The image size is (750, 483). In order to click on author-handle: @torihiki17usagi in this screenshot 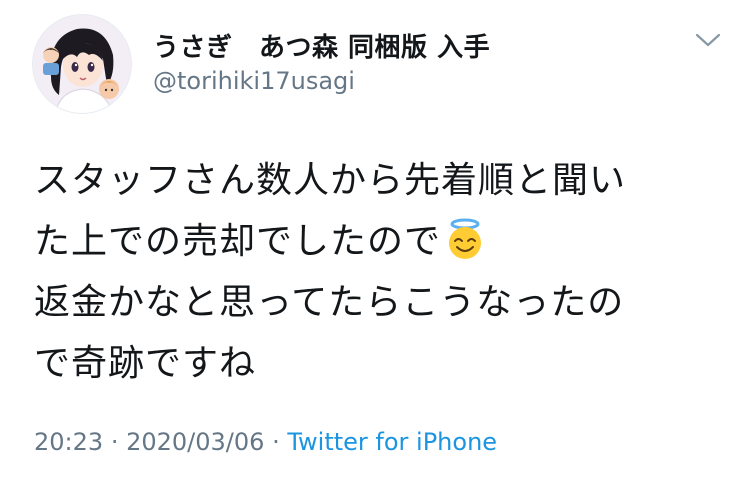, I will do `click(254, 81)`.